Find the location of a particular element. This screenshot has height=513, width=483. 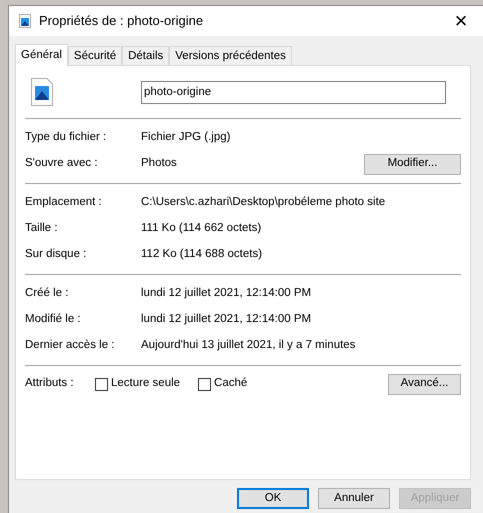

attributes-label: Attributs : is located at coordinates (50, 384).